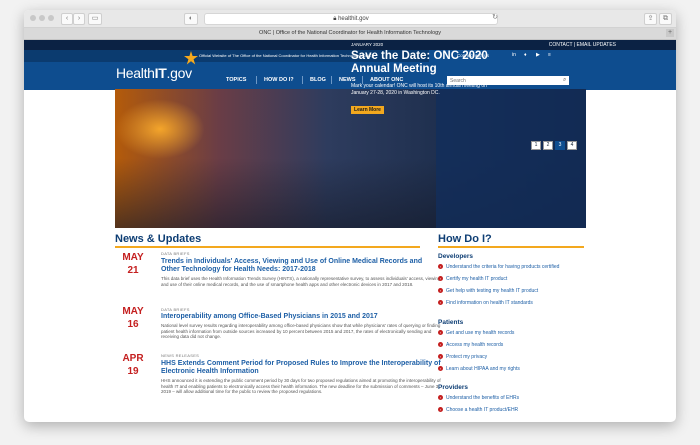 The width and height of the screenshot is (700, 445). What do you see at coordinates (451, 322) in the screenshot?
I see `group-patients: Patients` at bounding box center [451, 322].